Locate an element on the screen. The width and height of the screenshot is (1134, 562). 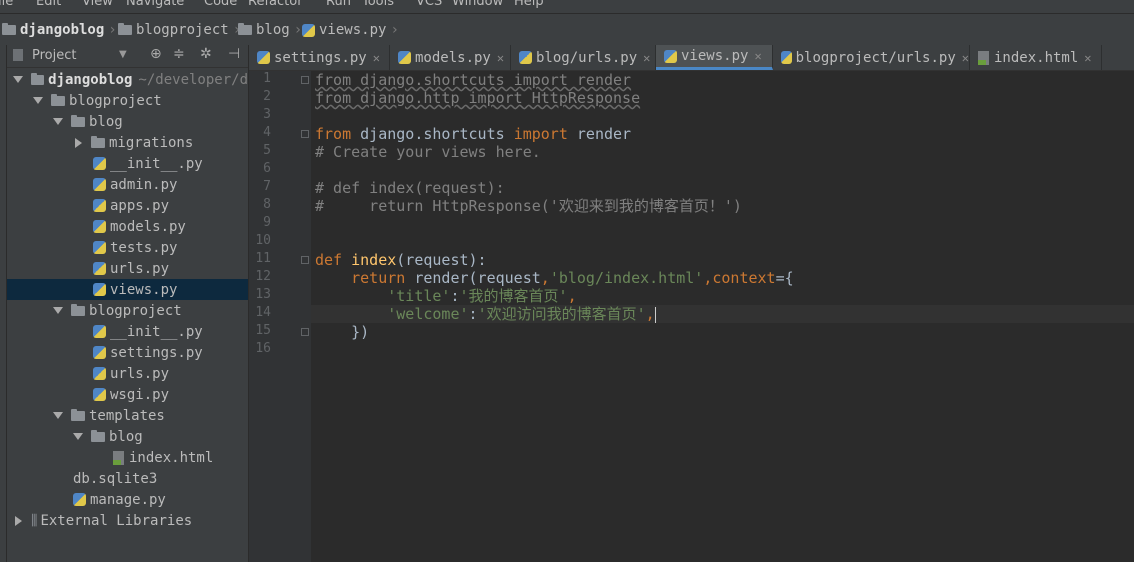
tree-item-apps-py: apps.py is located at coordinates (127, 205).